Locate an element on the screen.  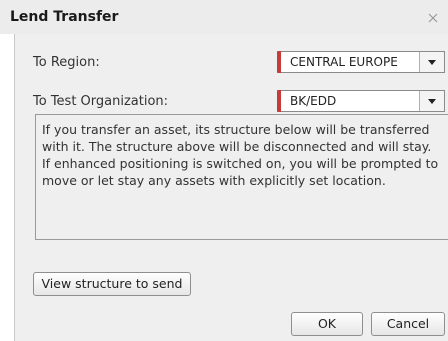
ok-button: OK is located at coordinates (327, 324).